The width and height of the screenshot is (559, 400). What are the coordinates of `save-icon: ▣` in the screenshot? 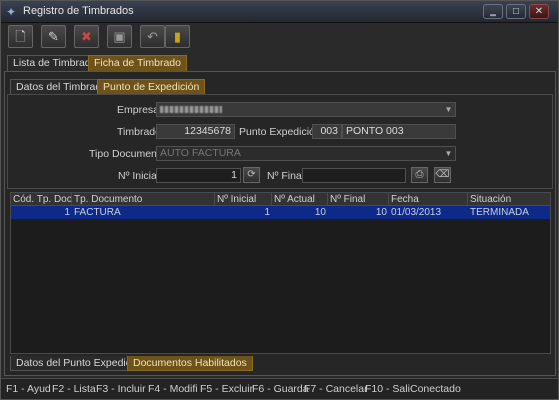 It's located at (119, 36).